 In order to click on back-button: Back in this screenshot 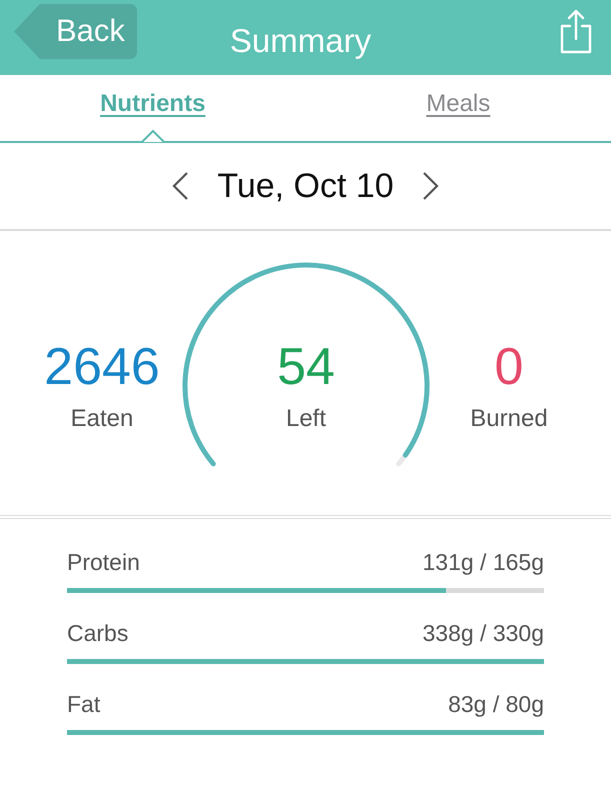, I will do `click(75, 31)`.